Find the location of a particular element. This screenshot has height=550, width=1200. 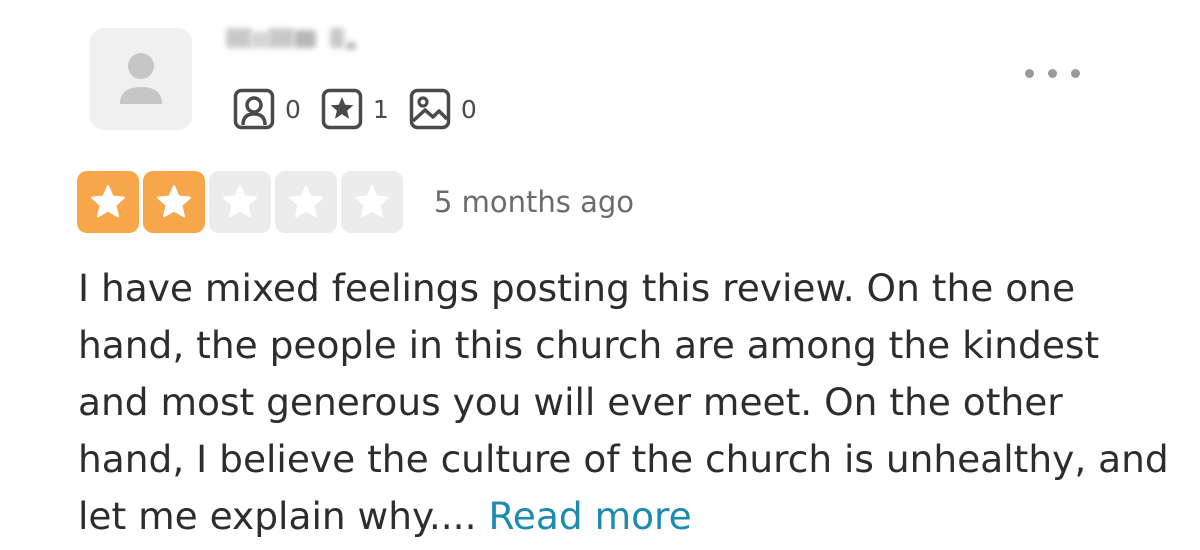

reviews-stat: 1 is located at coordinates (355, 109).